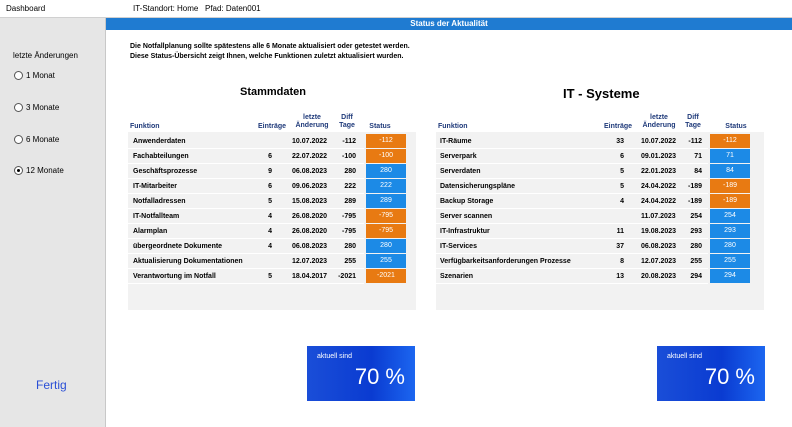 Image resolution: width=792 pixels, height=427 pixels. I want to click on it-systeme-kpi: aktuell sind 70 %, so click(711, 373).